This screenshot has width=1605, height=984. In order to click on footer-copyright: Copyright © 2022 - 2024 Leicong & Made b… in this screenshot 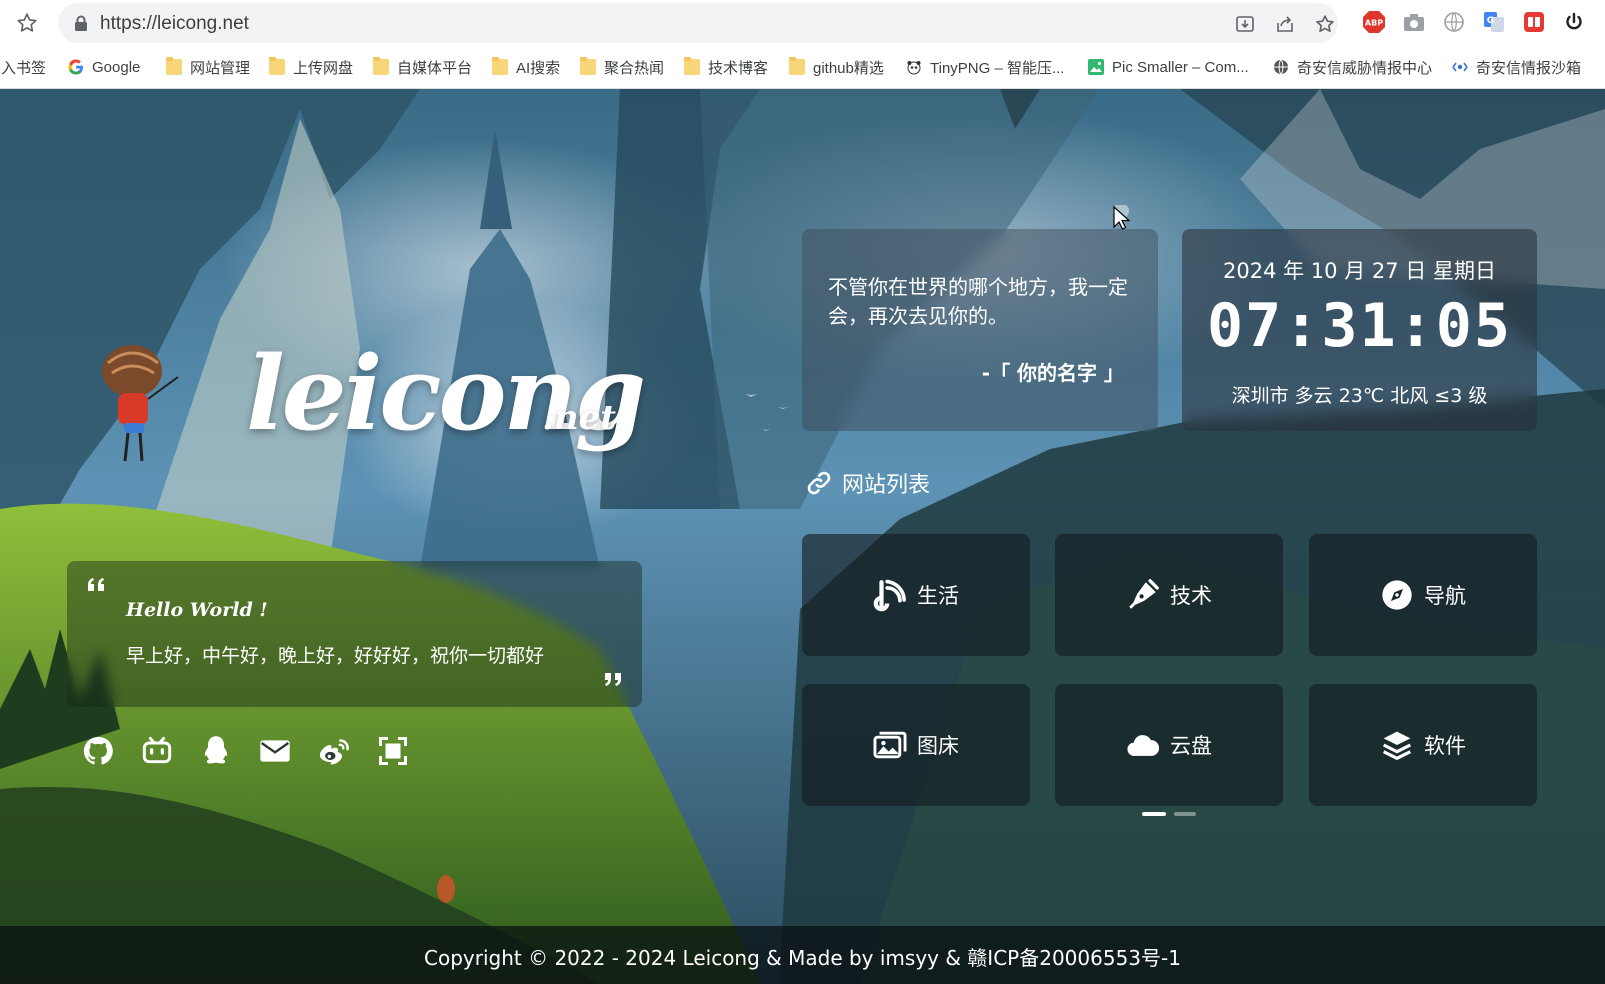, I will do `click(802, 956)`.